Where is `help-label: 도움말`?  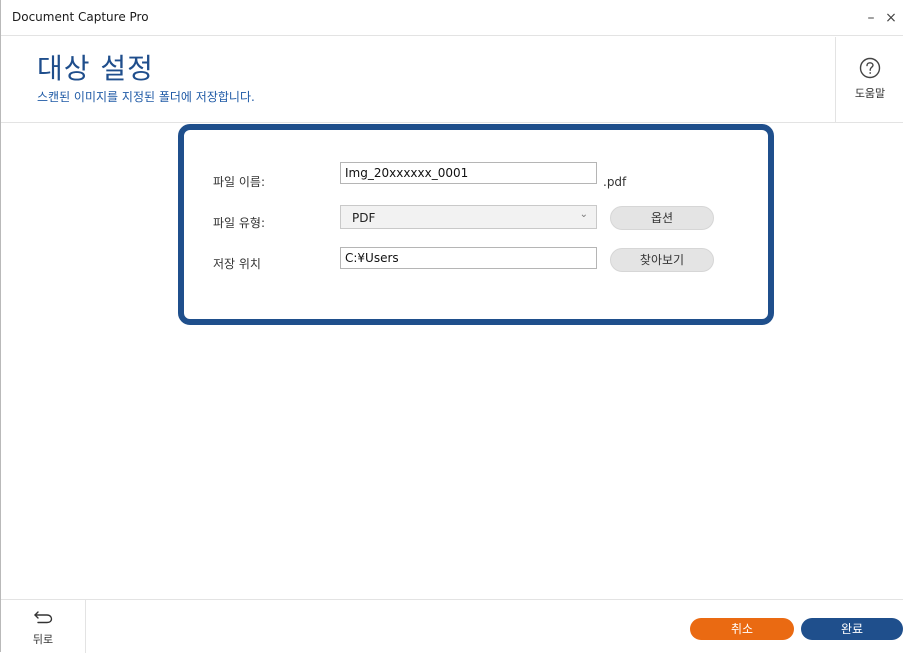
help-label: 도움말 is located at coordinates (870, 93).